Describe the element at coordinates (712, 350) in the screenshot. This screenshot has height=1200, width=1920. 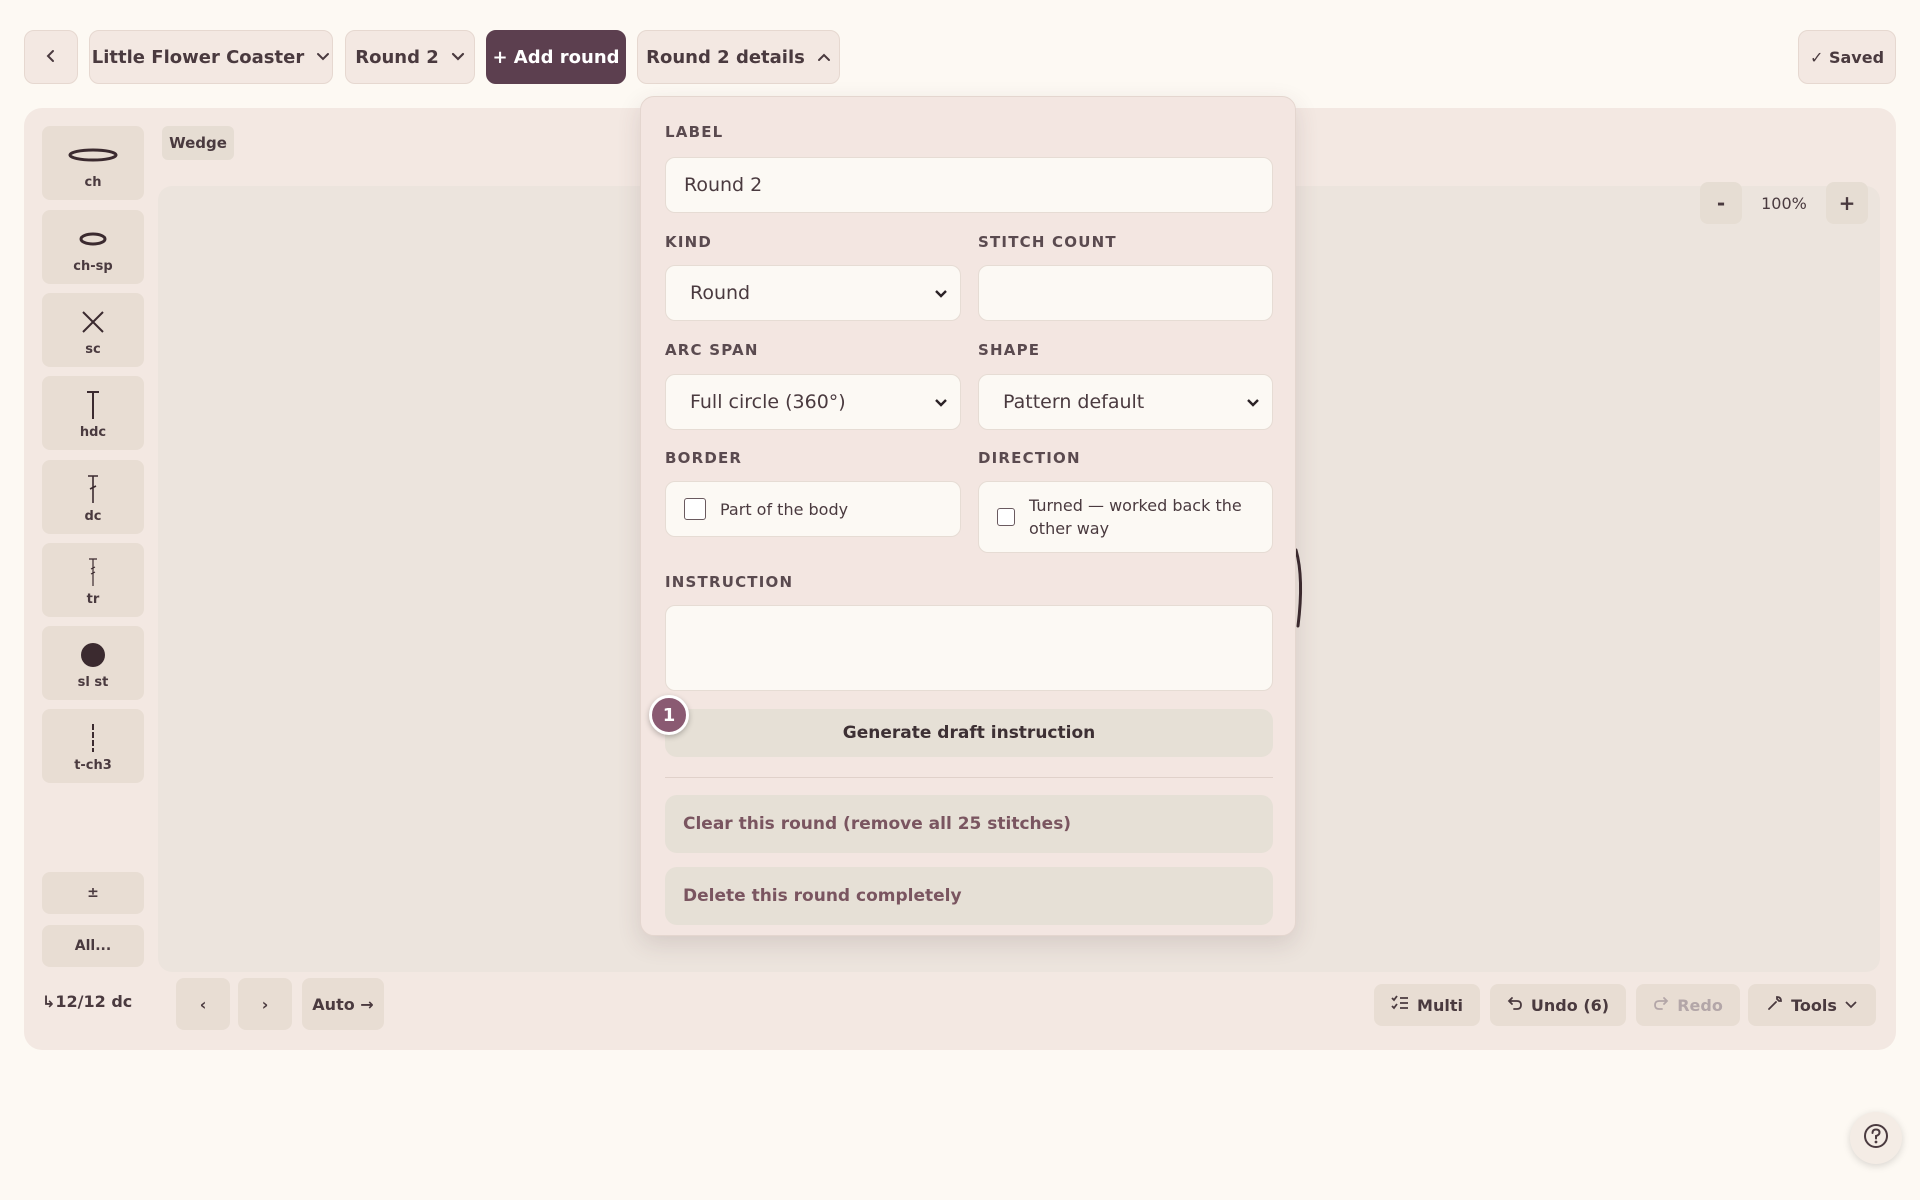
I see `arc-span-heading: ARC SPAN` at that location.